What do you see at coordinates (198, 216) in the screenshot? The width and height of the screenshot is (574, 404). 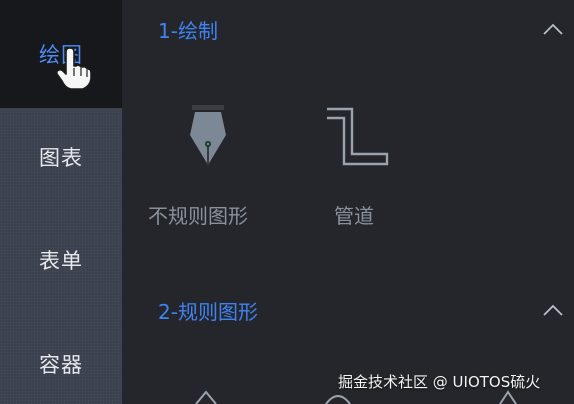 I see `tool-label: 不规则图形` at bounding box center [198, 216].